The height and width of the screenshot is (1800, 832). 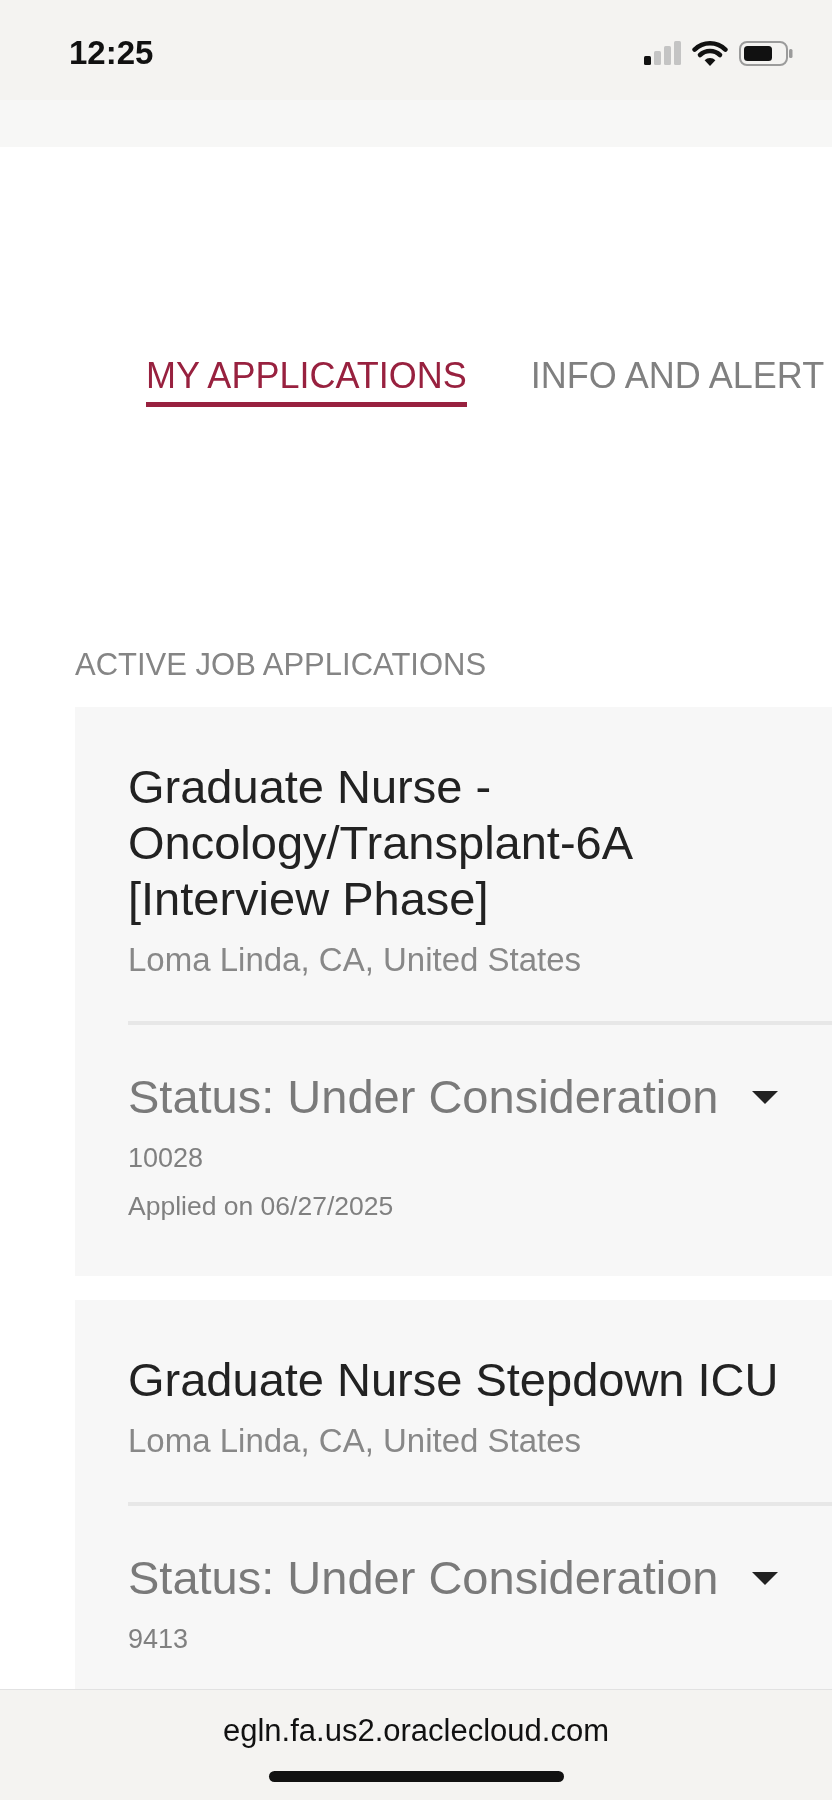 What do you see at coordinates (662, 53) in the screenshot?
I see `signal-icon` at bounding box center [662, 53].